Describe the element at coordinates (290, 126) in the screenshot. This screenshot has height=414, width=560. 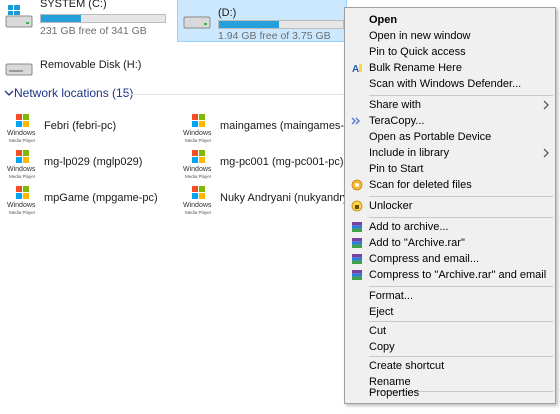
I see `network-item-label: maingames (maingames-pc)` at that location.